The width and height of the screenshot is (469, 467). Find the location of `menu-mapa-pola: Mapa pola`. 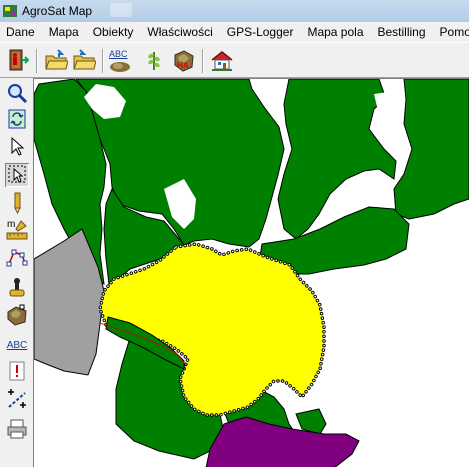

menu-mapa-pola: Mapa pola is located at coordinates (335, 32).